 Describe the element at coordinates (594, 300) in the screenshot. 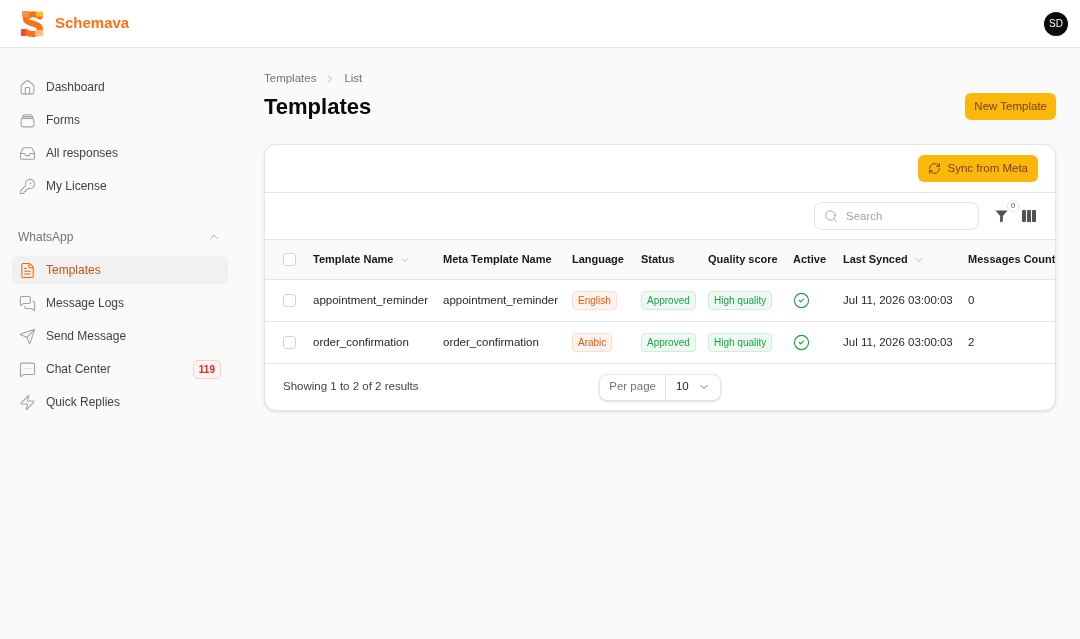

I see `tag-label: English` at that location.